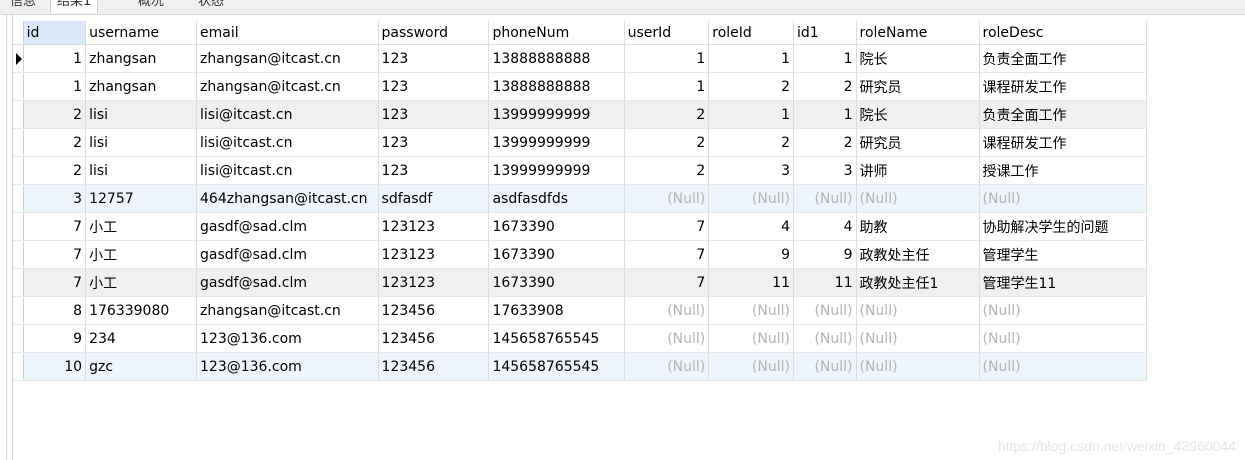 The image size is (1245, 460). Describe the element at coordinates (1063, 310) in the screenshot. I see `cell-roledesc: (Null)` at that location.